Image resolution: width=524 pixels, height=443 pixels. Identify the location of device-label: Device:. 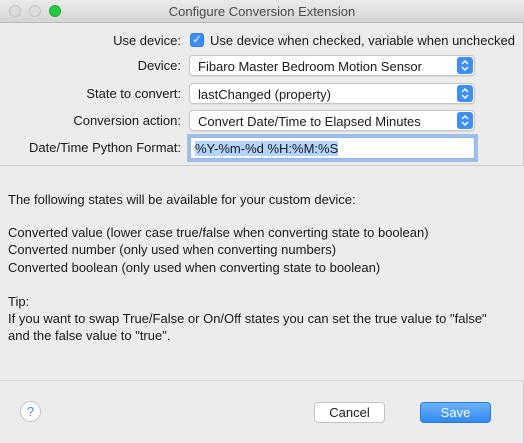
(159, 65).